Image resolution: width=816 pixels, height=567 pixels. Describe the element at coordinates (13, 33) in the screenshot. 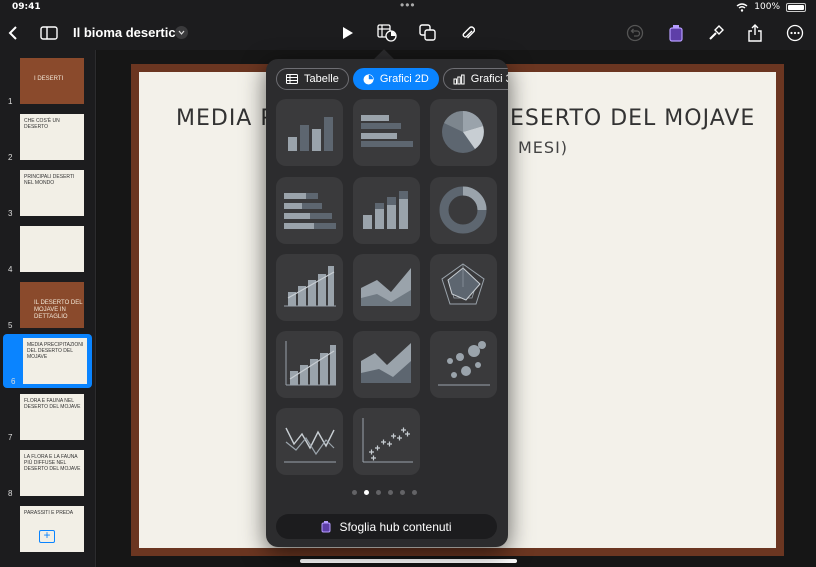

I see `back-chevron-icon` at that location.